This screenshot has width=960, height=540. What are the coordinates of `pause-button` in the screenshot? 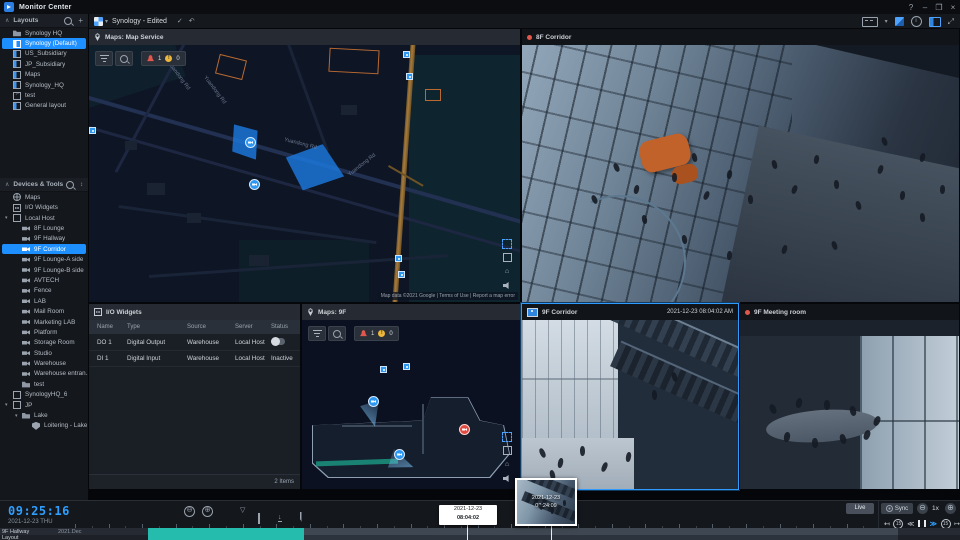 It's located at (921, 523).